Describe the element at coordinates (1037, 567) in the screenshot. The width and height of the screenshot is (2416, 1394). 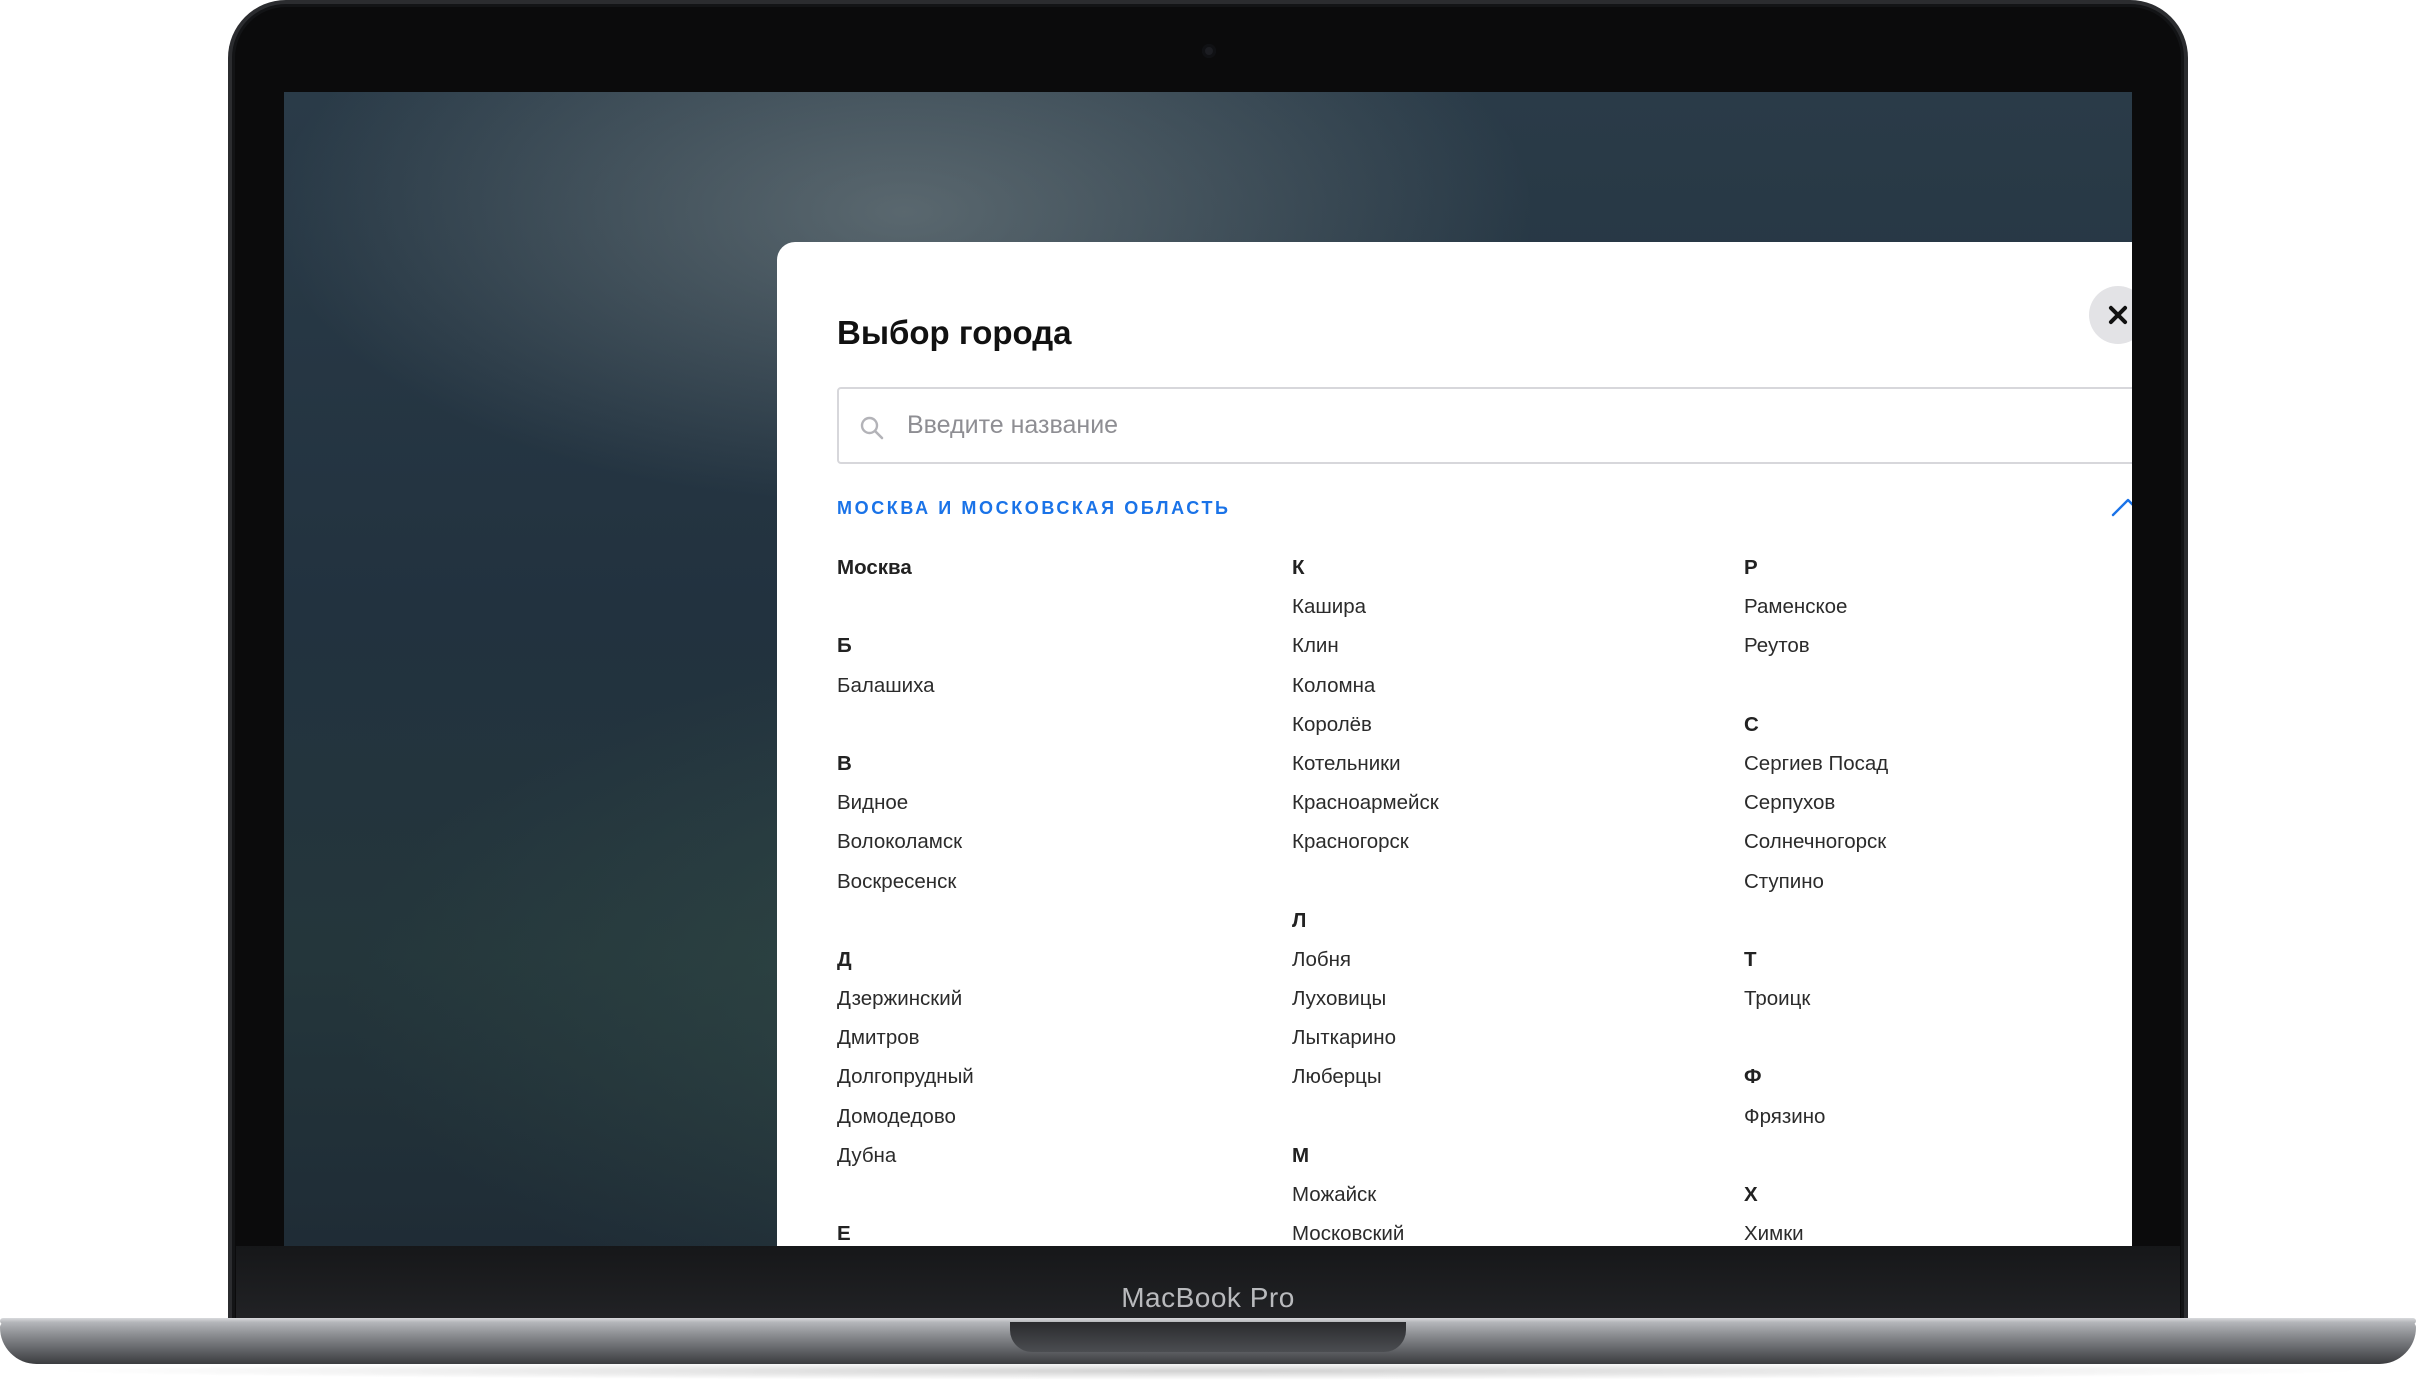
I see `city-link: Москва` at that location.